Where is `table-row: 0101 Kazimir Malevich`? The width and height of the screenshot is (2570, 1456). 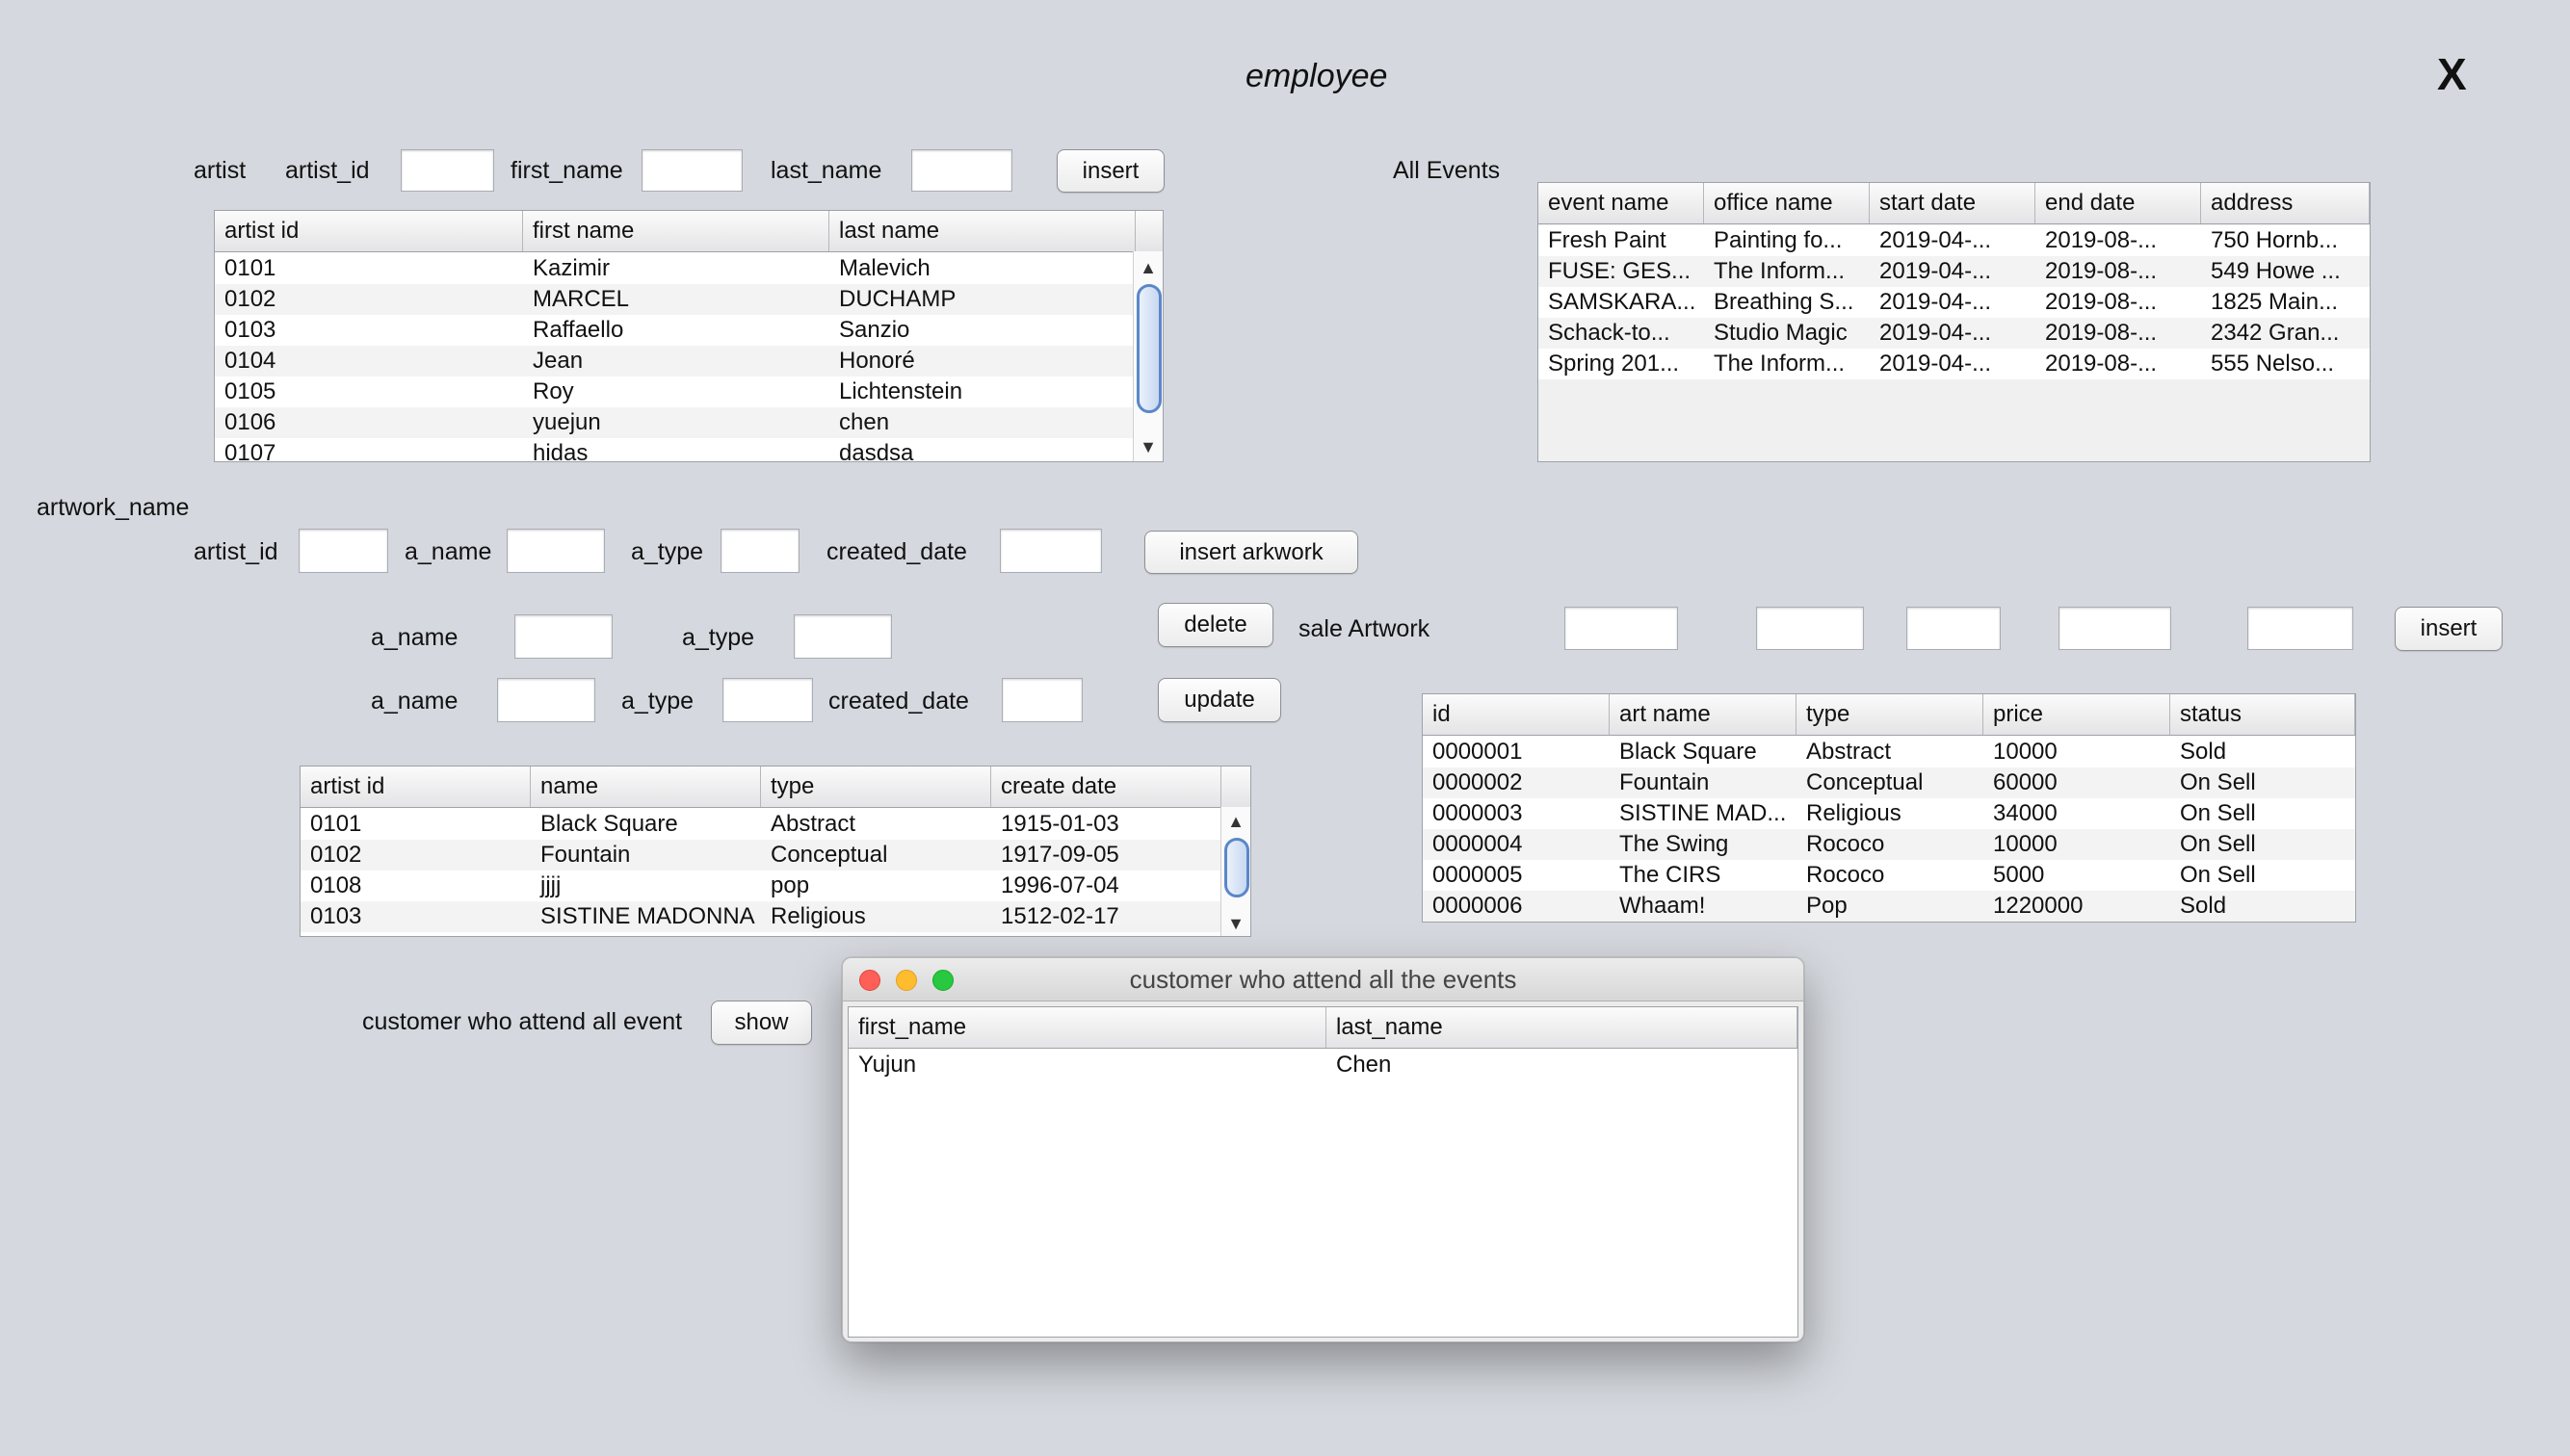
table-row: 0101 Kazimir Malevich is located at coordinates (676, 268).